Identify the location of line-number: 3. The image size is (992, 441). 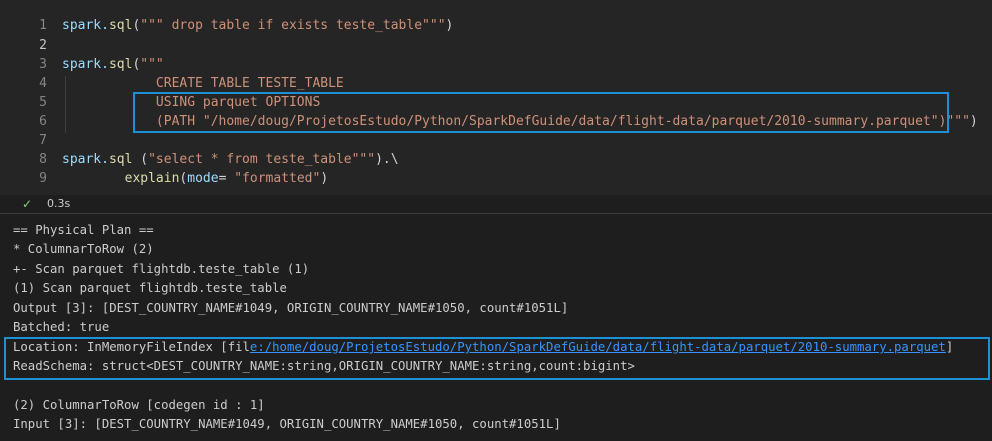
(43, 64).